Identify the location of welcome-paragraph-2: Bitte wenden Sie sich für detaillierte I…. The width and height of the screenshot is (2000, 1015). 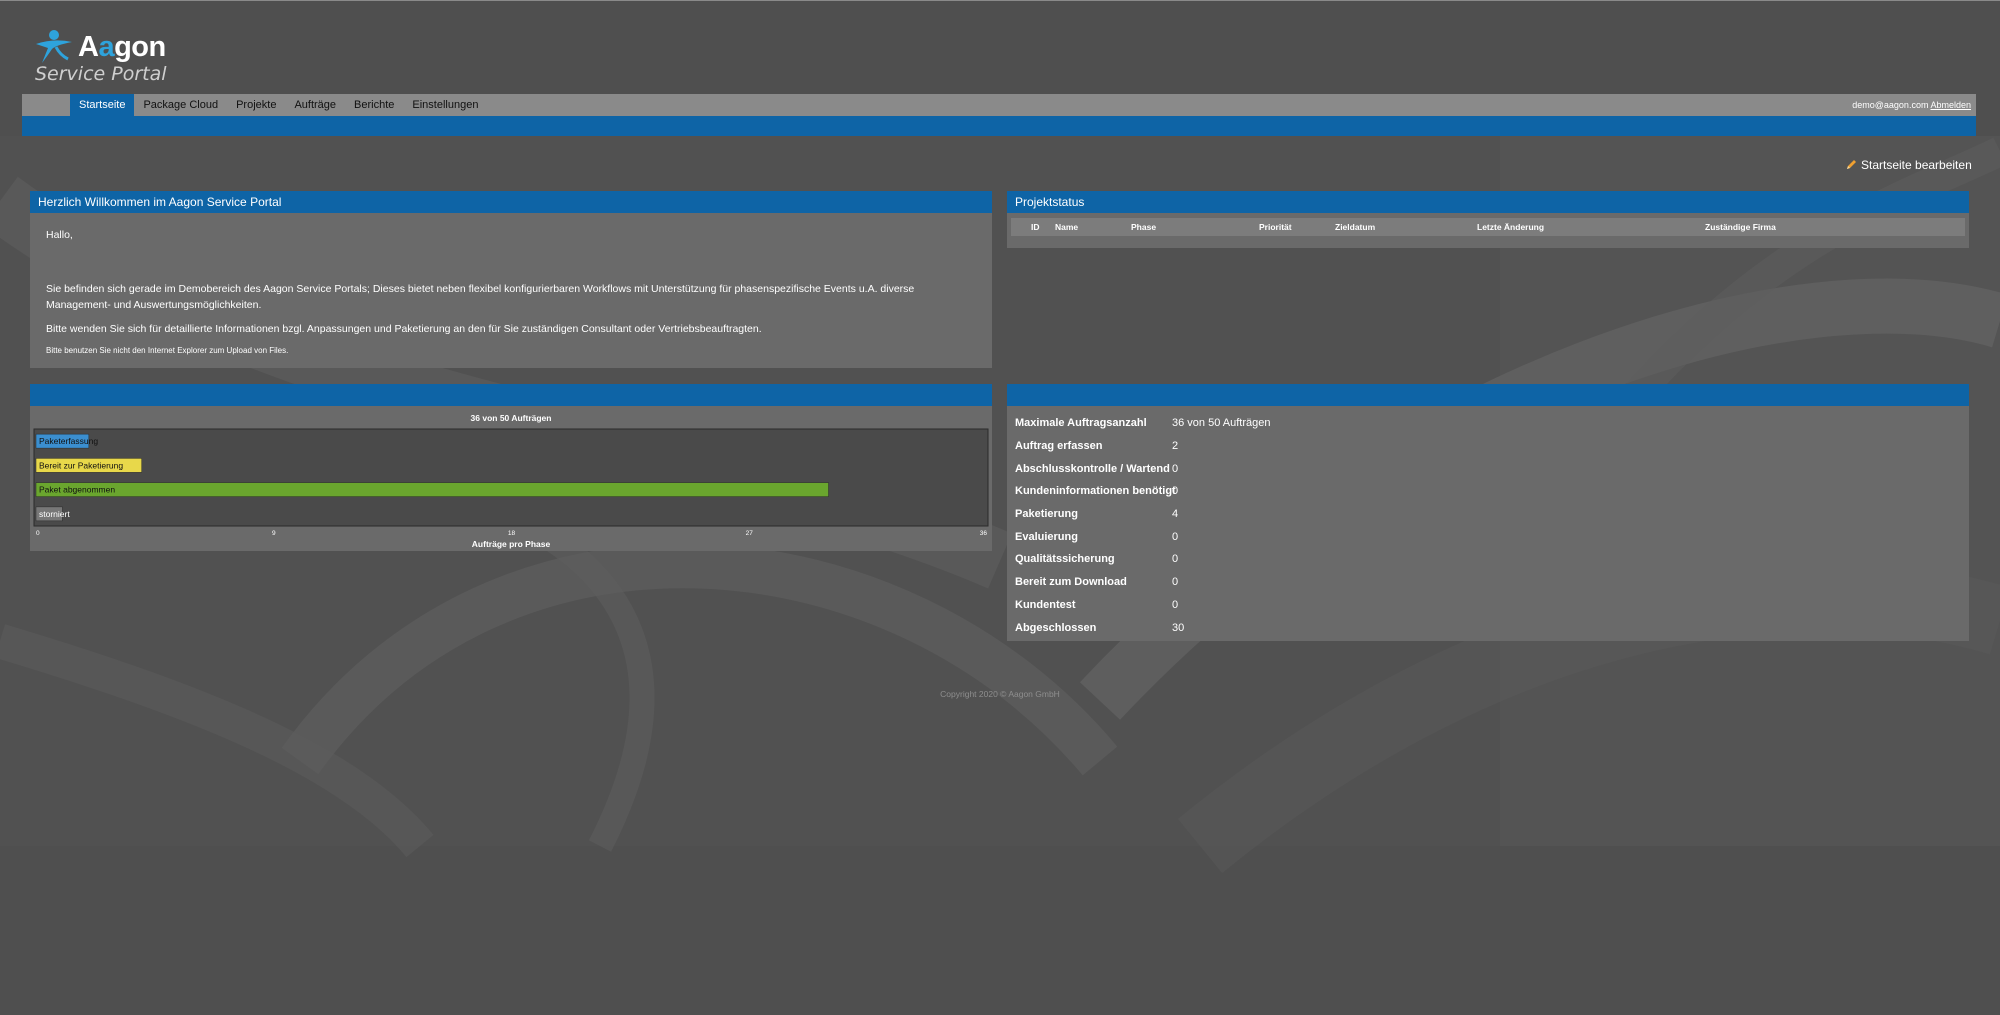
(404, 329).